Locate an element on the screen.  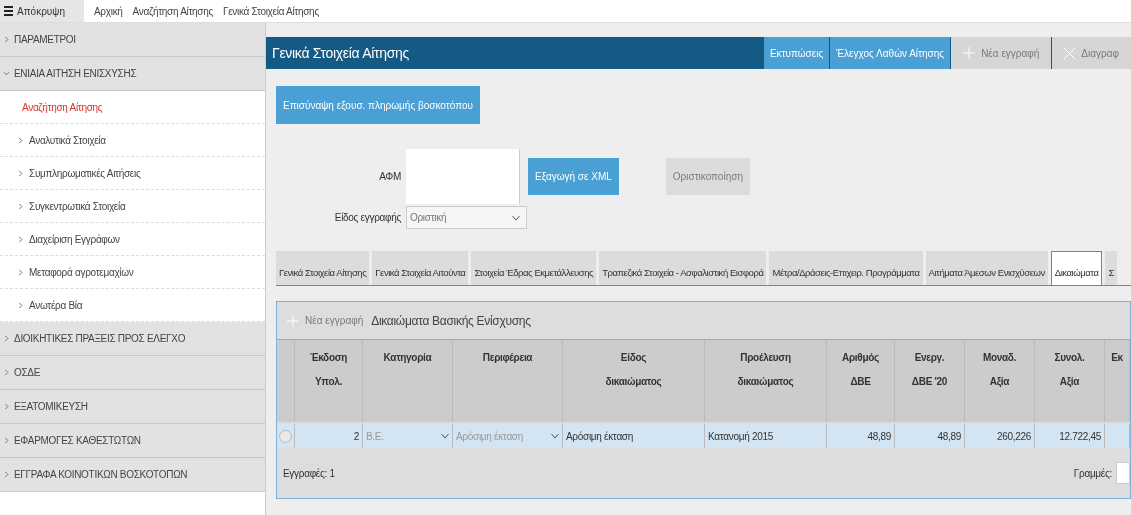
afm-field is located at coordinates (463, 176).